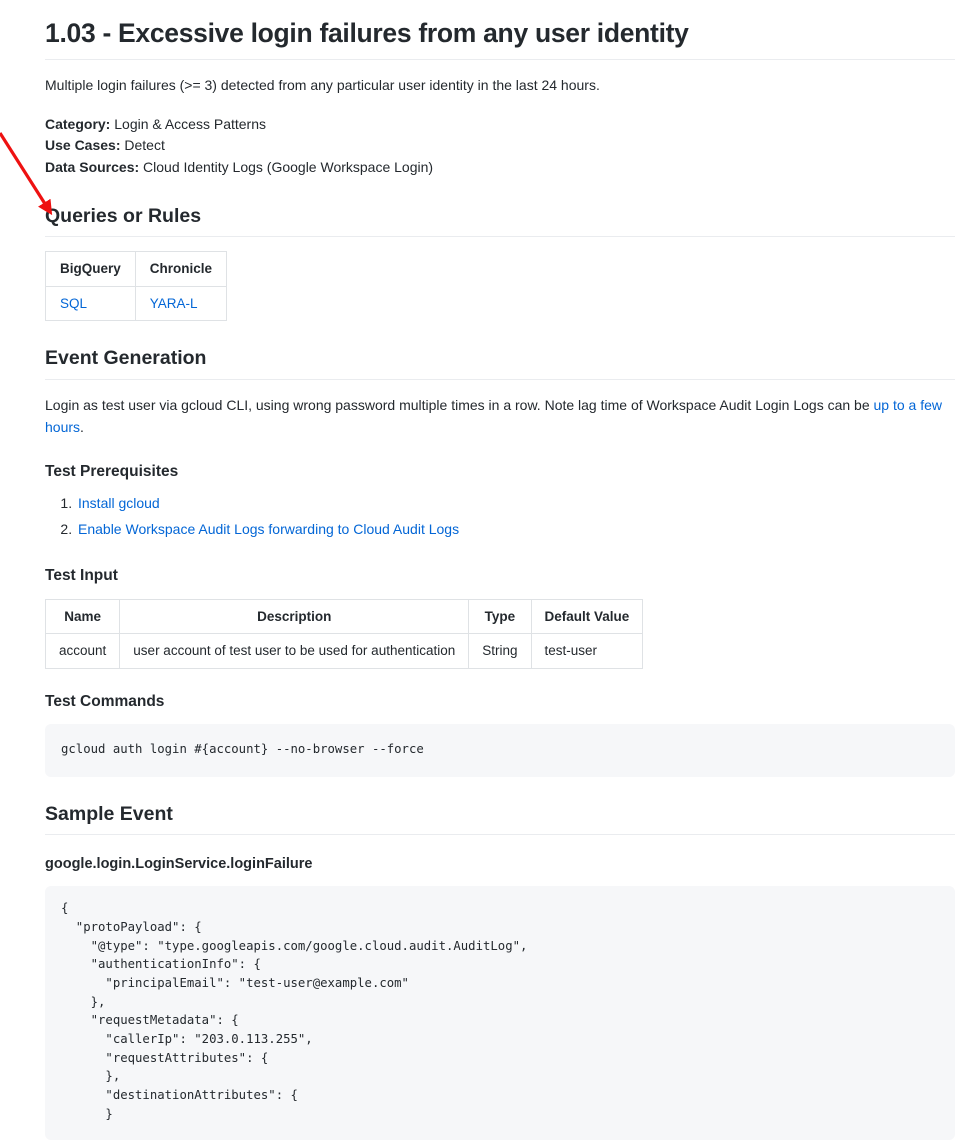  I want to click on sample-event-name: google.login.LoginService.loginFailure, so click(179, 864).